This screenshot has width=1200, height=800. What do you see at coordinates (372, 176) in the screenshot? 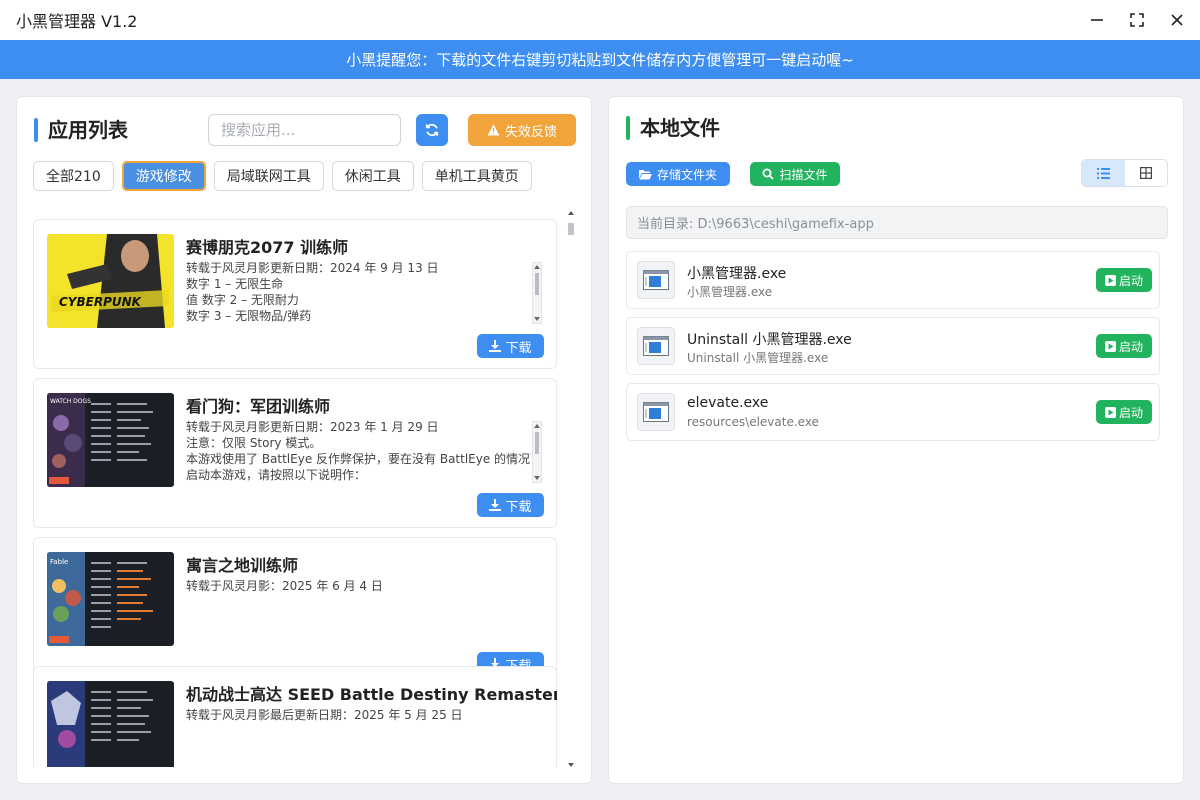
I see `tab-casual-tools: 休闲工具` at bounding box center [372, 176].